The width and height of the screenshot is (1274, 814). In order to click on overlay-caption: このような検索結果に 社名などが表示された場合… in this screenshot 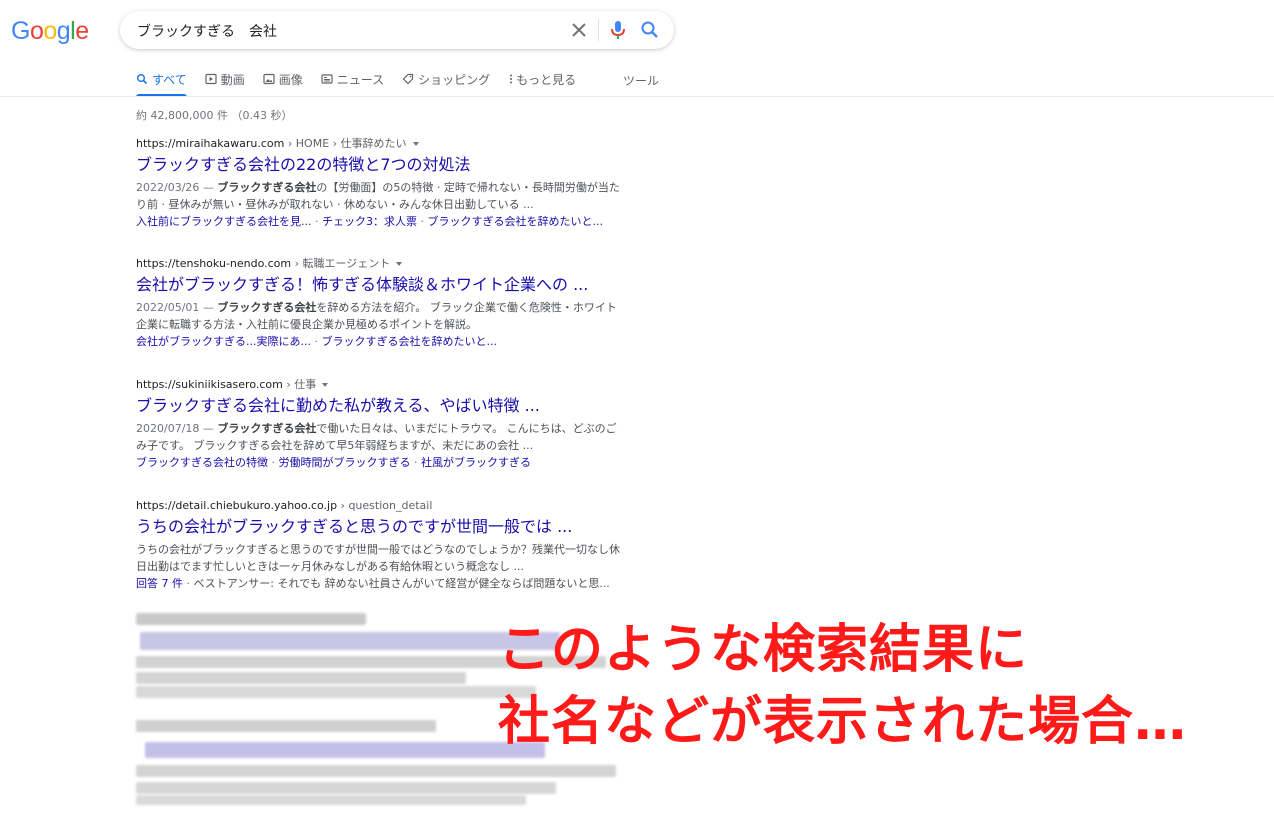, I will do `click(842, 686)`.